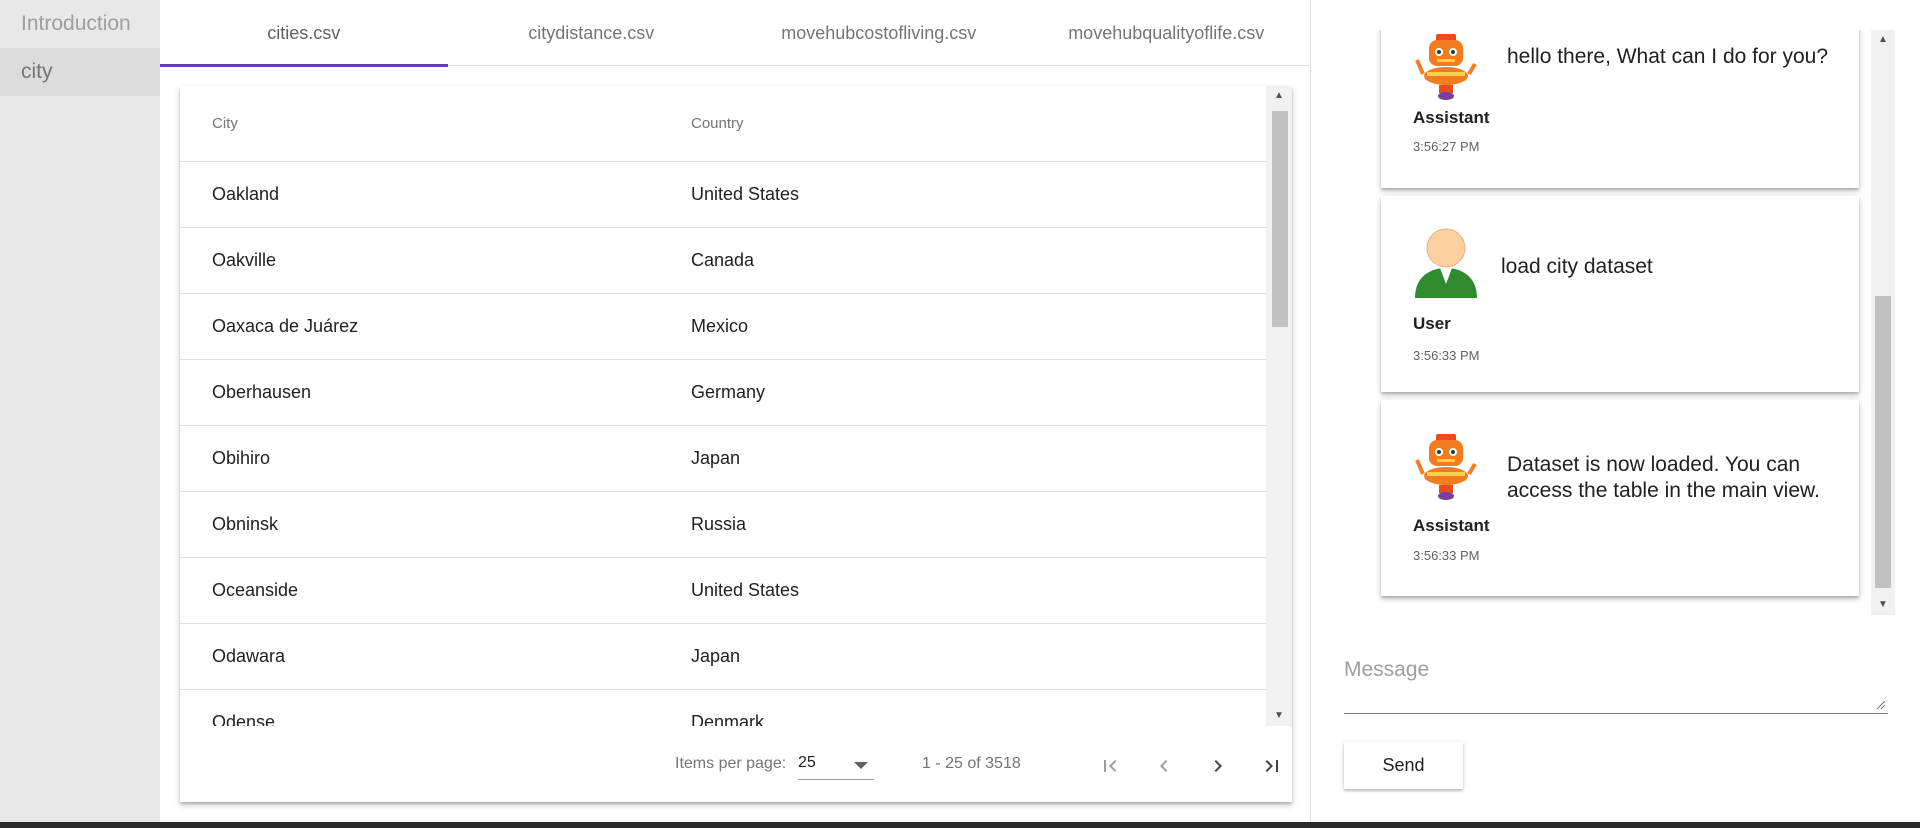 Image resolution: width=1920 pixels, height=828 pixels. Describe the element at coordinates (1577, 266) in the screenshot. I see `message-text: load city dataset` at that location.